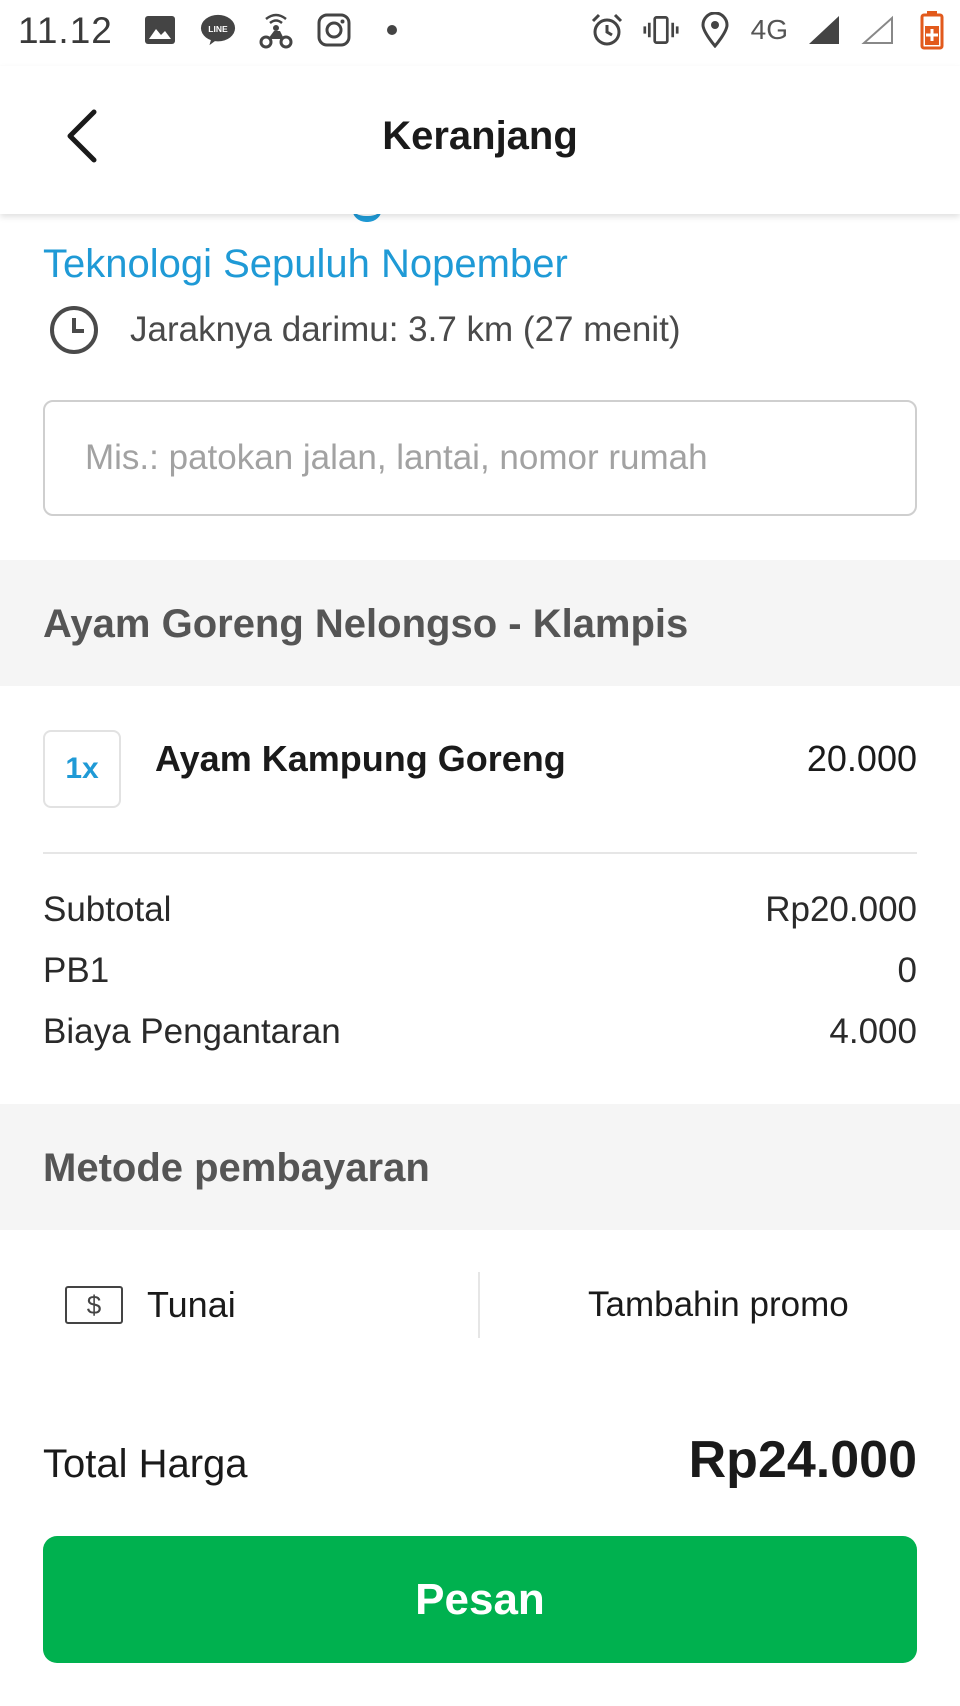  I want to click on total-label: Total Harga, so click(145, 1464).